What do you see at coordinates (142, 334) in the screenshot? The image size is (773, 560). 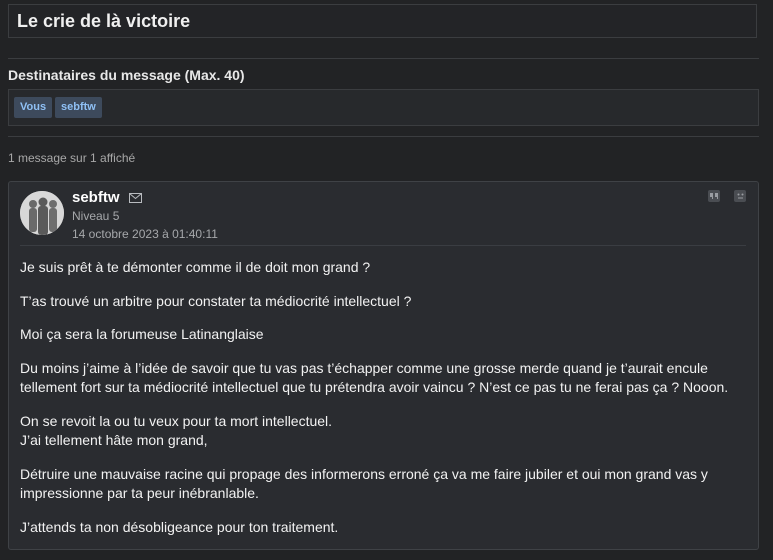 I see `message-paragraph: Moi ça sera la forumeuse Latinanglaise` at bounding box center [142, 334].